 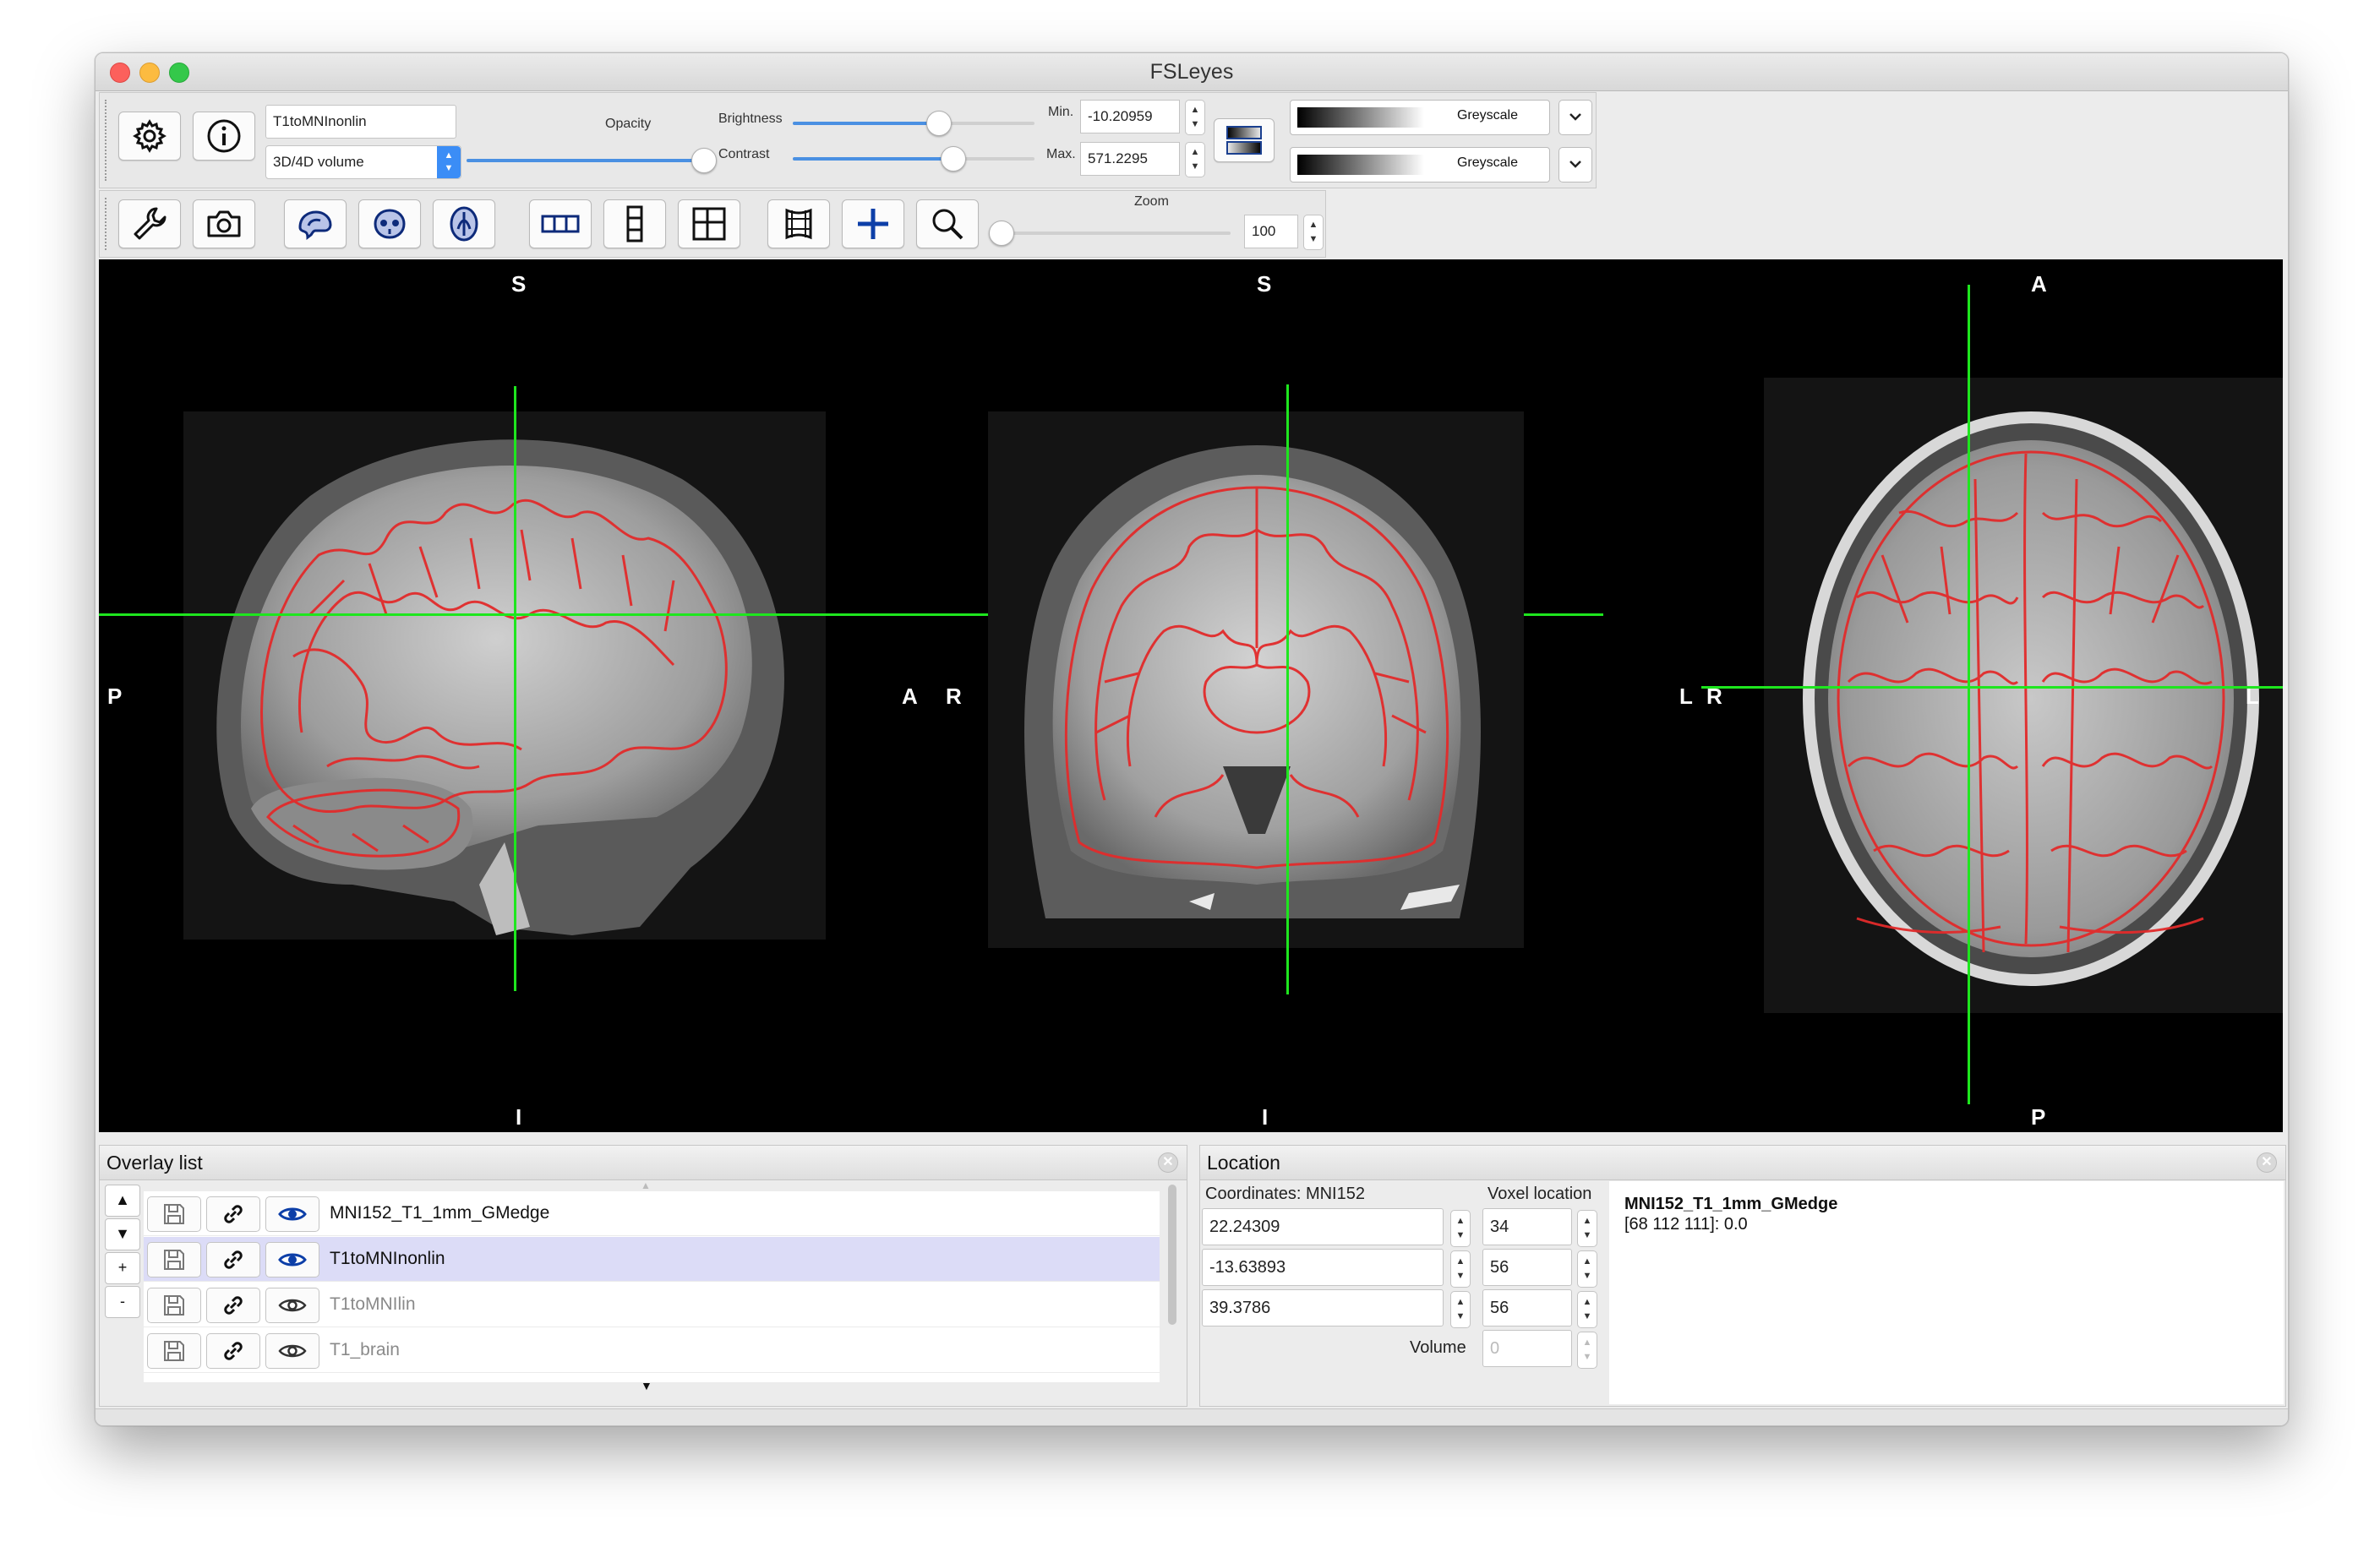 I want to click on list-item: T1_brain, so click(x=652, y=1350).